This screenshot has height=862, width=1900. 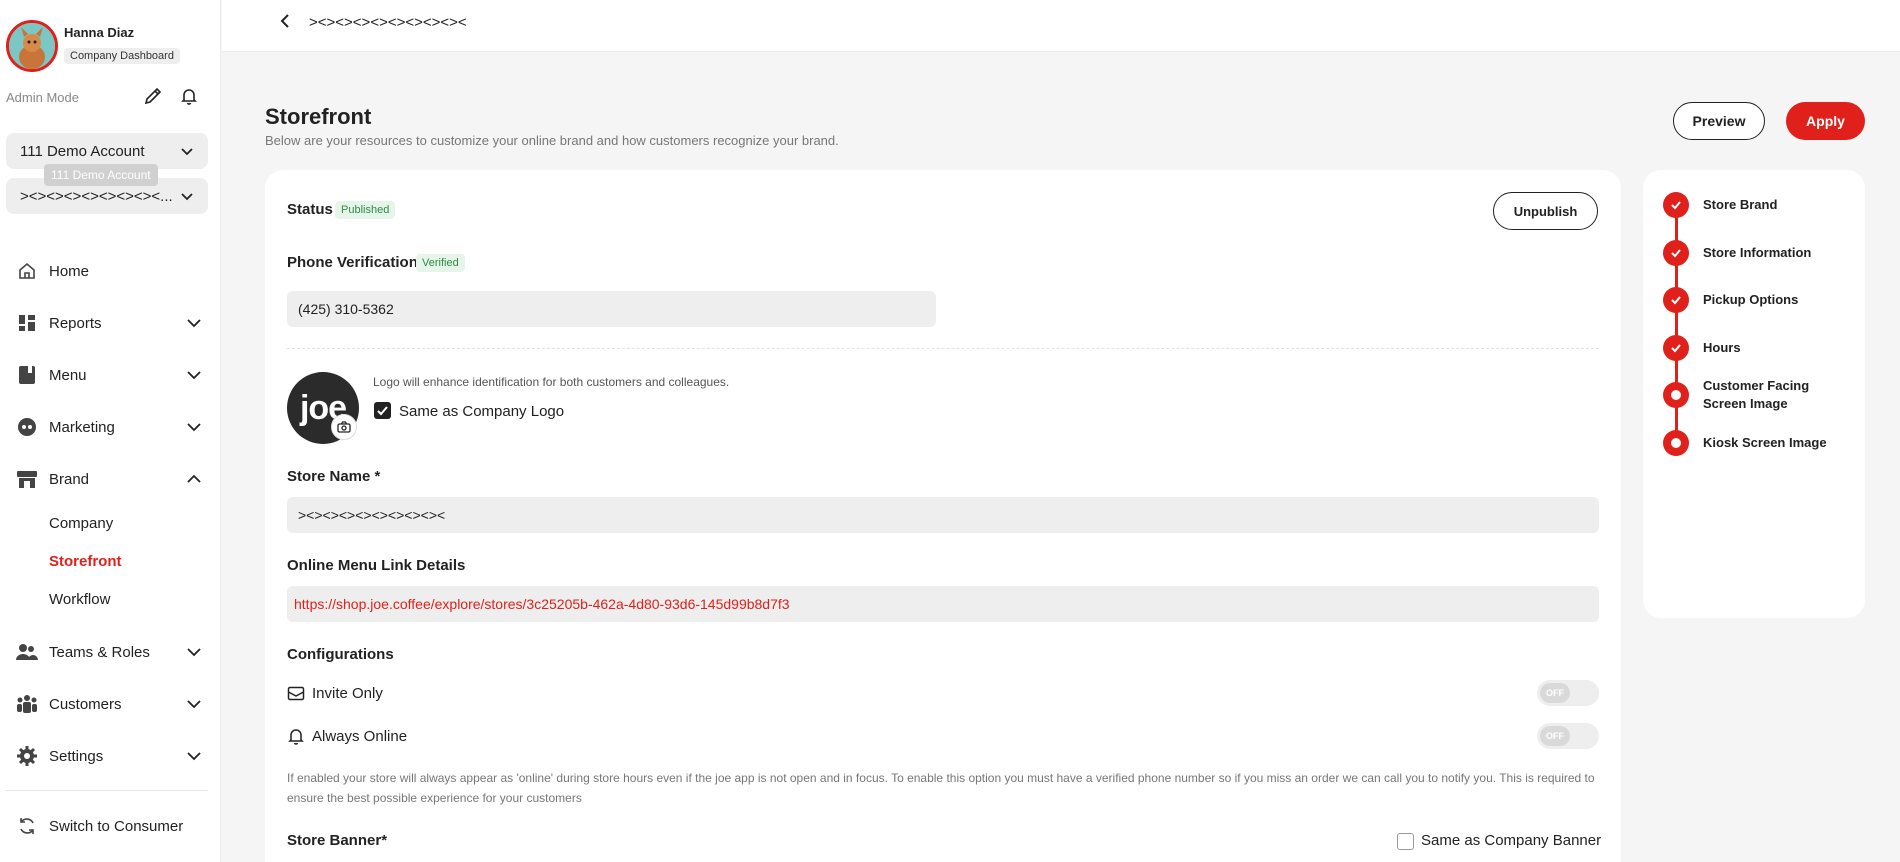 I want to click on step-customer-facing-screen-image: Customer Facing Screen Image, so click(x=1760, y=395).